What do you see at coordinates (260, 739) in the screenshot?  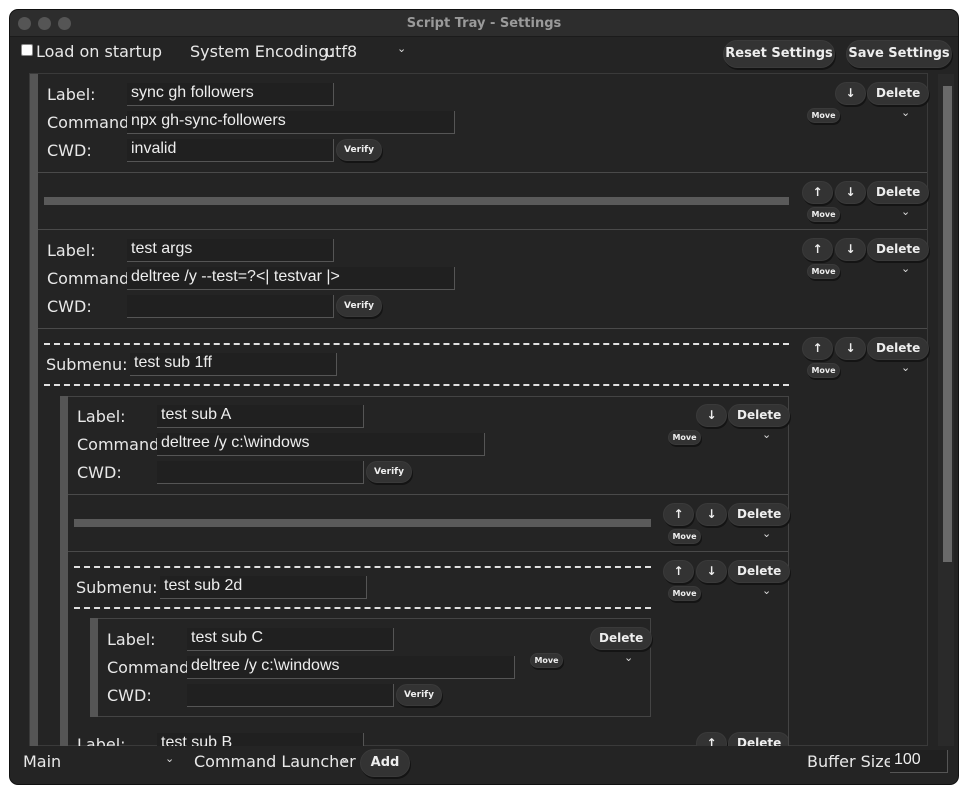 I see `label-input: test sub B` at bounding box center [260, 739].